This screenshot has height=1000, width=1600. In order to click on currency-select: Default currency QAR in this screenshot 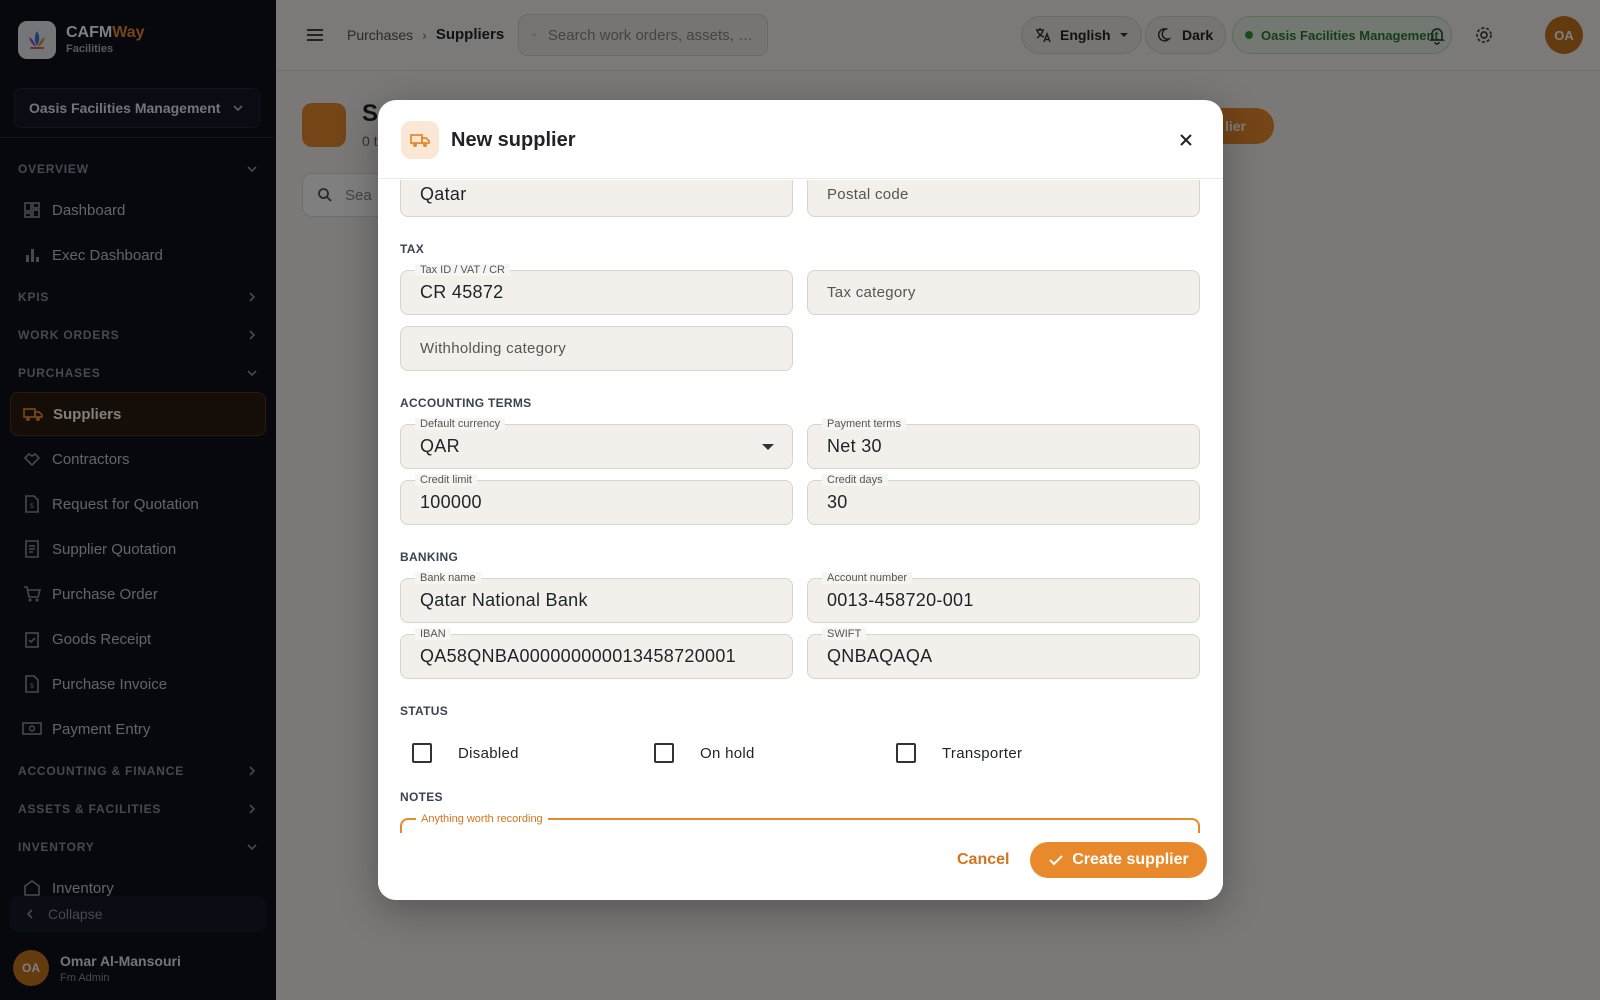, I will do `click(596, 443)`.